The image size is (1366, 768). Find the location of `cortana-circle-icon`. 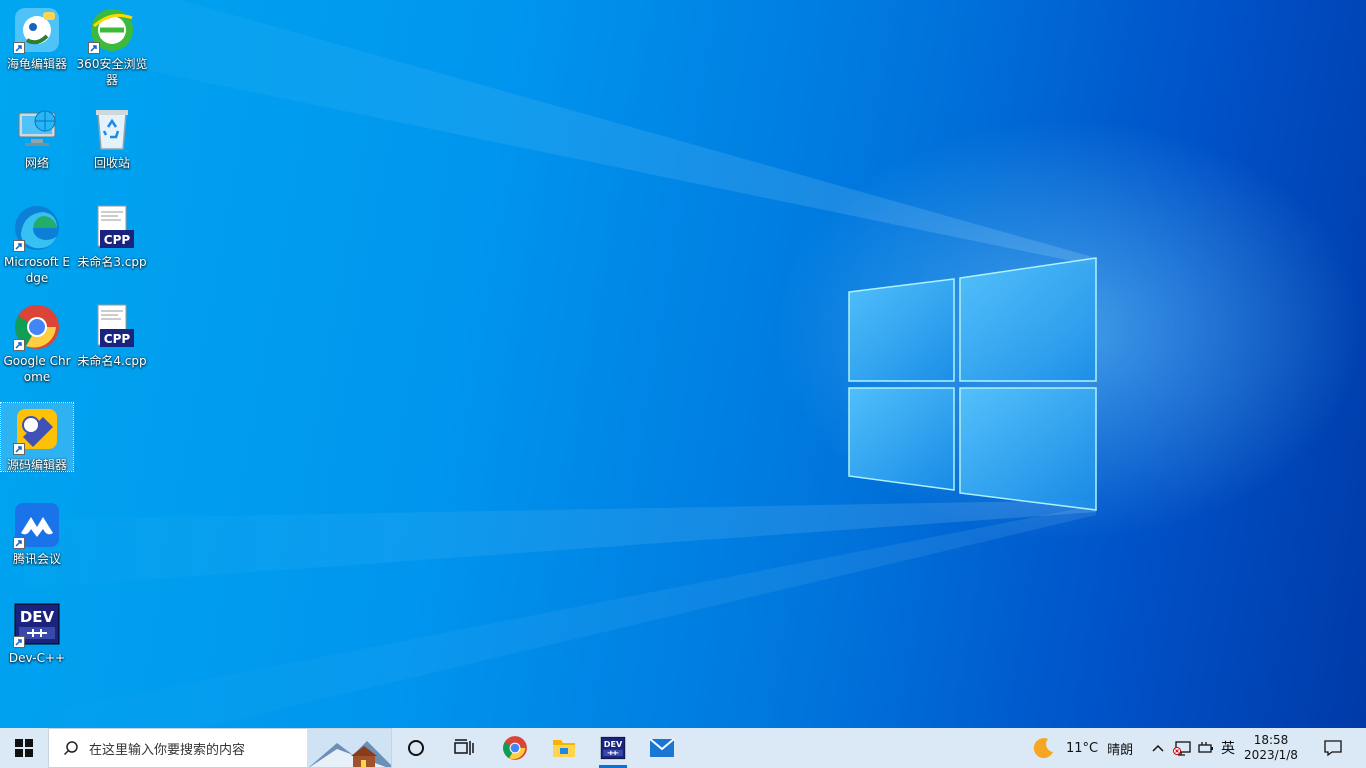

cortana-circle-icon is located at coordinates (416, 748).